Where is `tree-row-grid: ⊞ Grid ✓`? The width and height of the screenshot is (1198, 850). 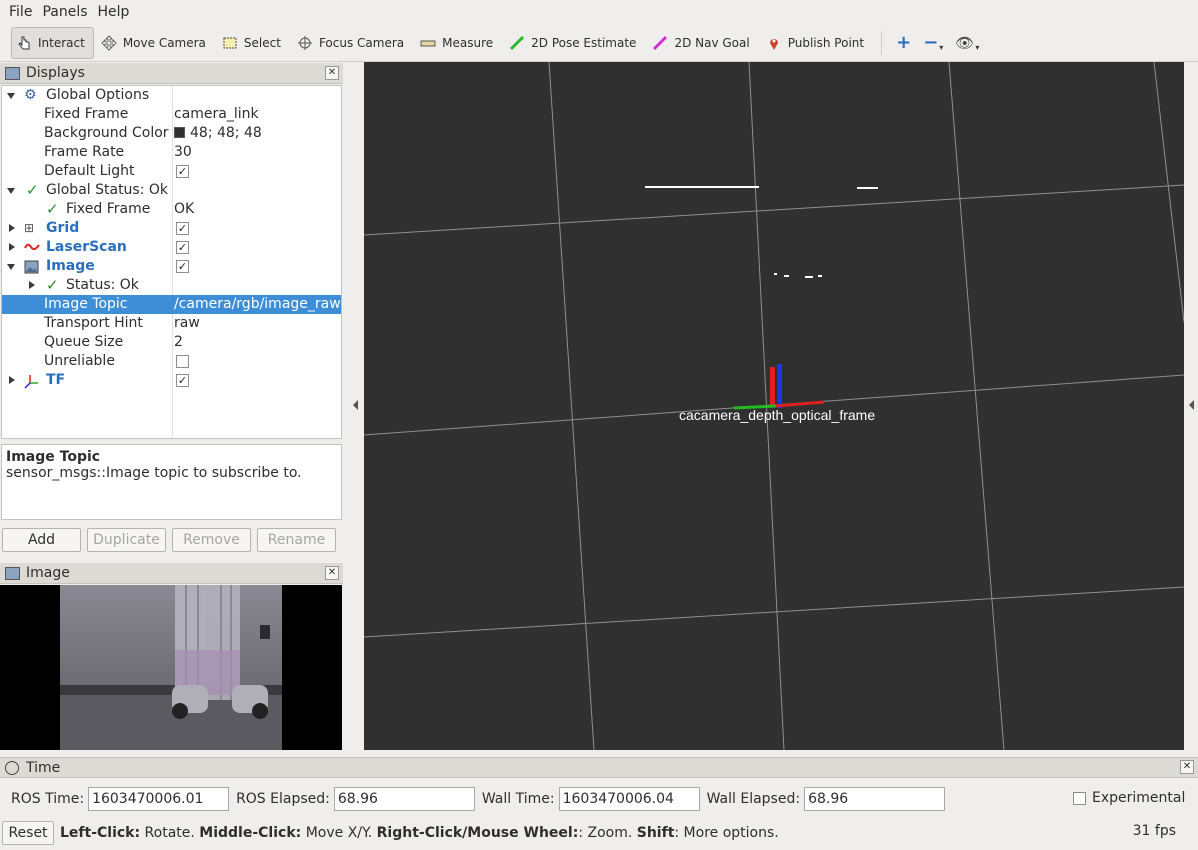 tree-row-grid: ⊞ Grid ✓ is located at coordinates (171, 228).